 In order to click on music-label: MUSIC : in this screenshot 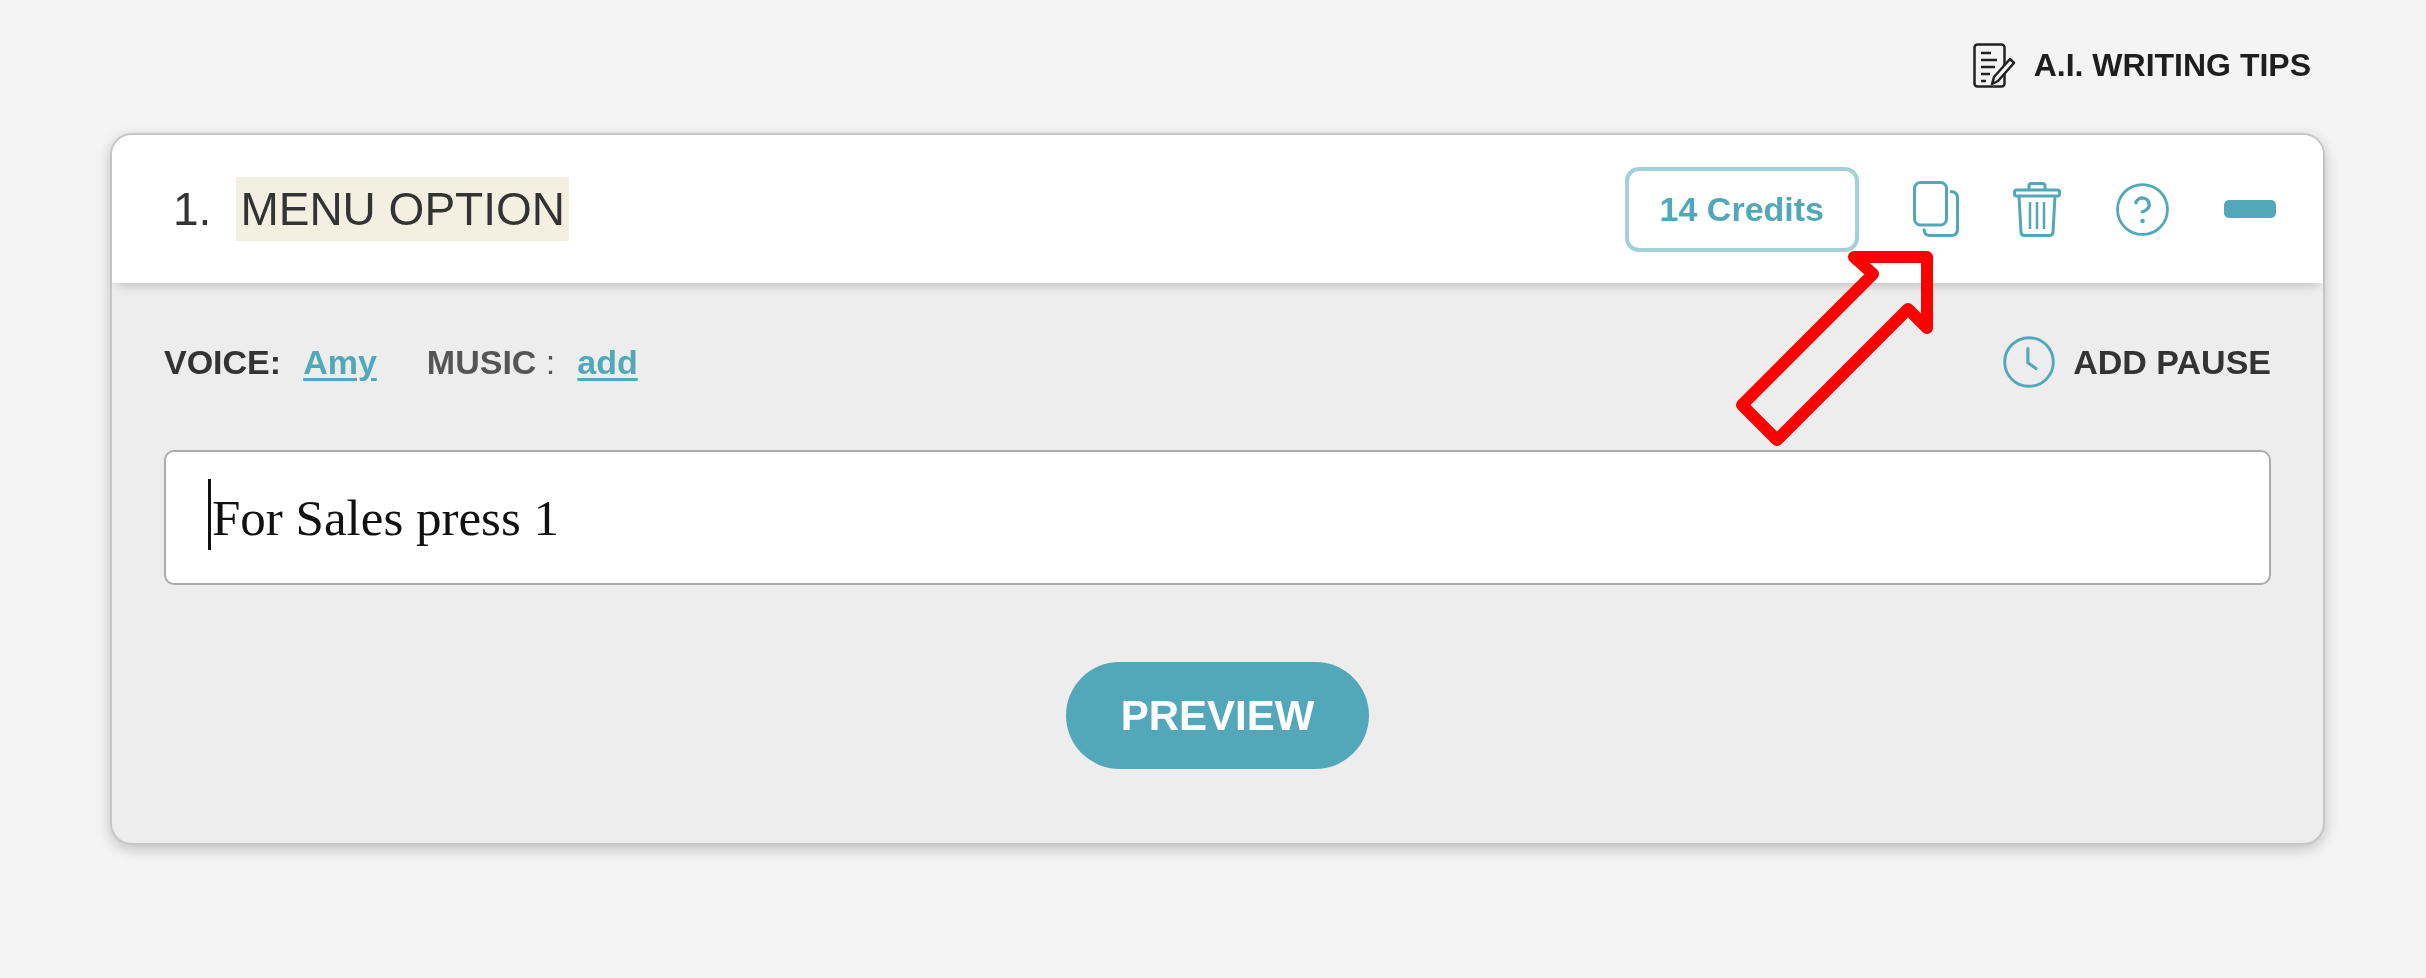, I will do `click(491, 362)`.